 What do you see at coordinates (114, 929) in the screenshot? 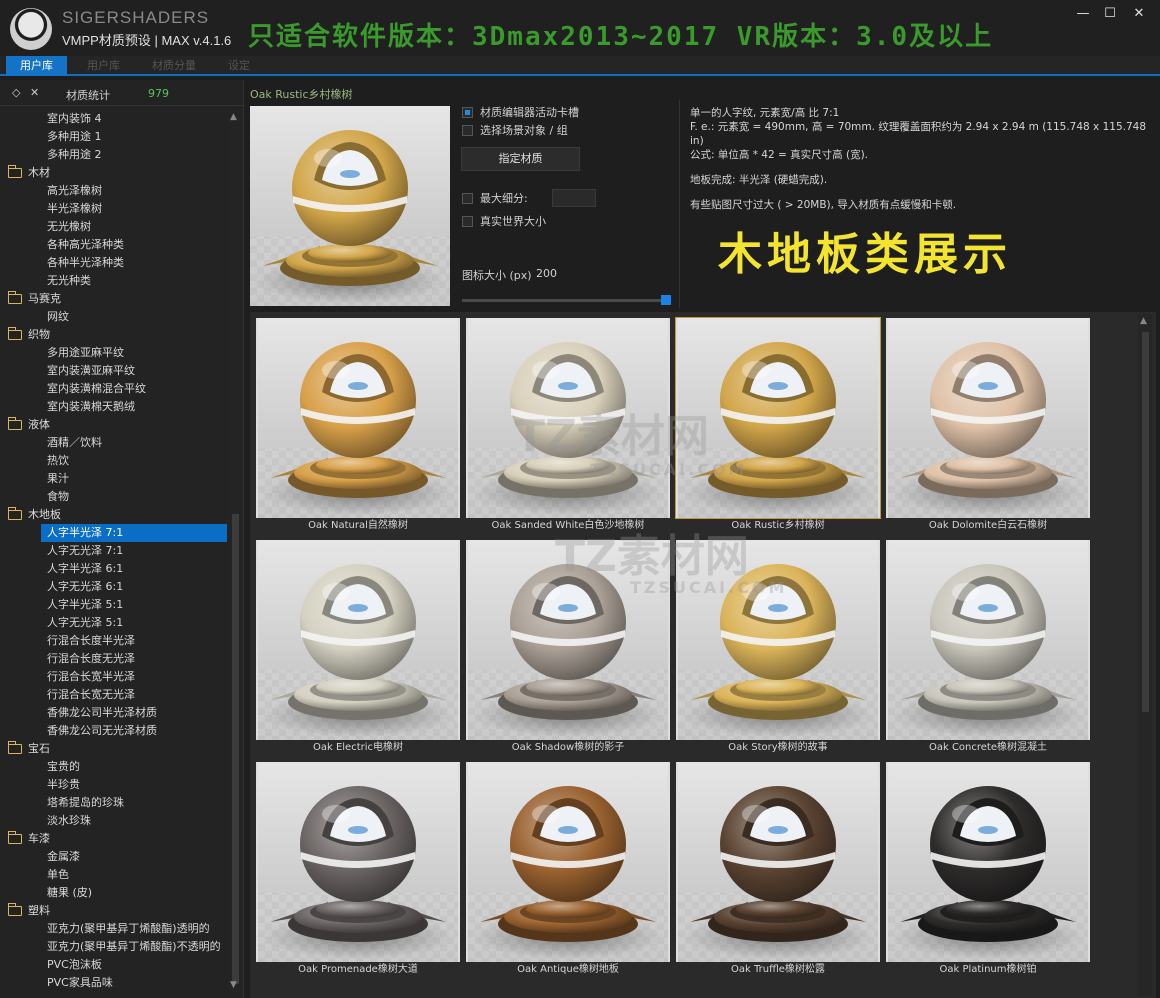
I see `tree-item: 亚克力(聚甲基异丁烯酸酯)透明的` at bounding box center [114, 929].